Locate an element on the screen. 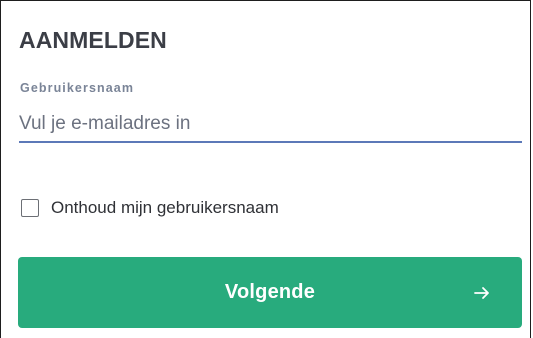 This screenshot has height=338, width=533. remember-username-label: Onthoud mijn gebruikersnaam is located at coordinates (165, 207).